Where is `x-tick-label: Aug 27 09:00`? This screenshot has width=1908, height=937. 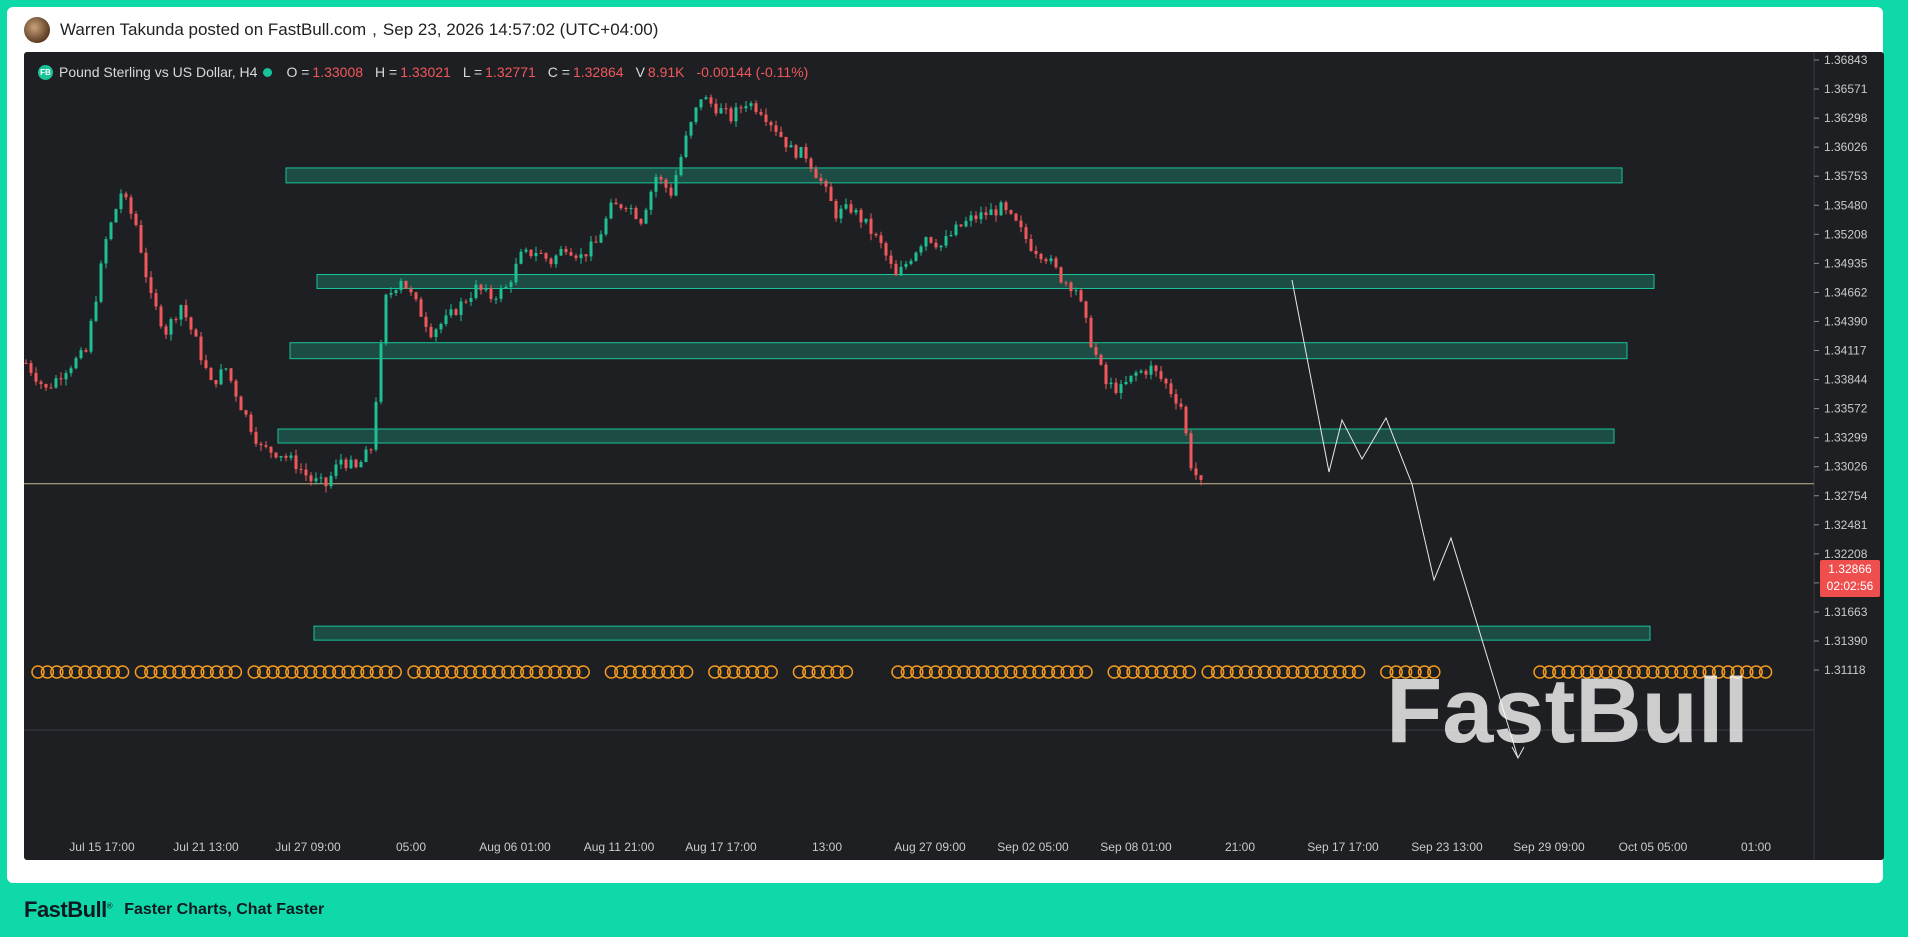
x-tick-label: Aug 27 09:00 is located at coordinates (930, 847).